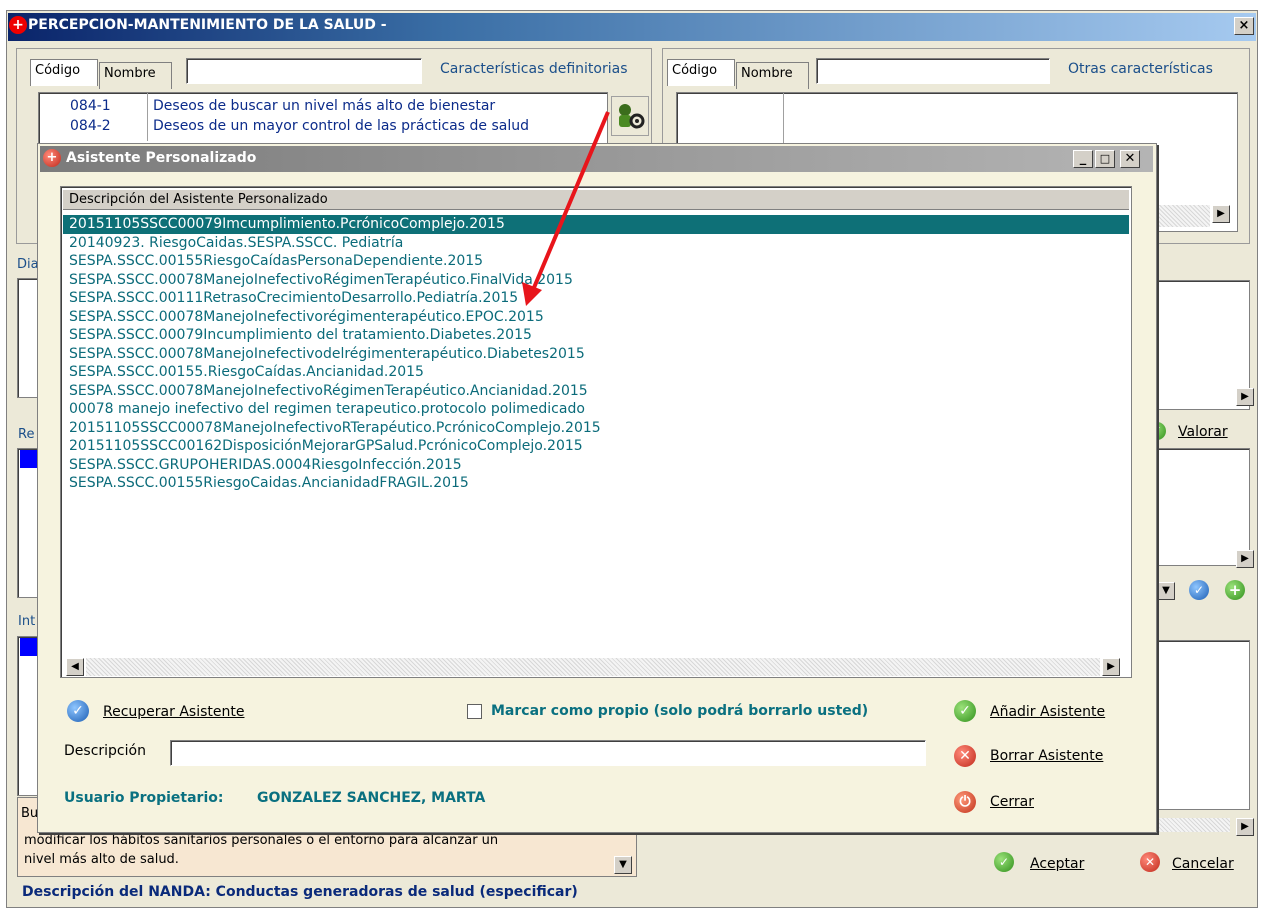  I want to click on char-code: 084-1, so click(90, 106).